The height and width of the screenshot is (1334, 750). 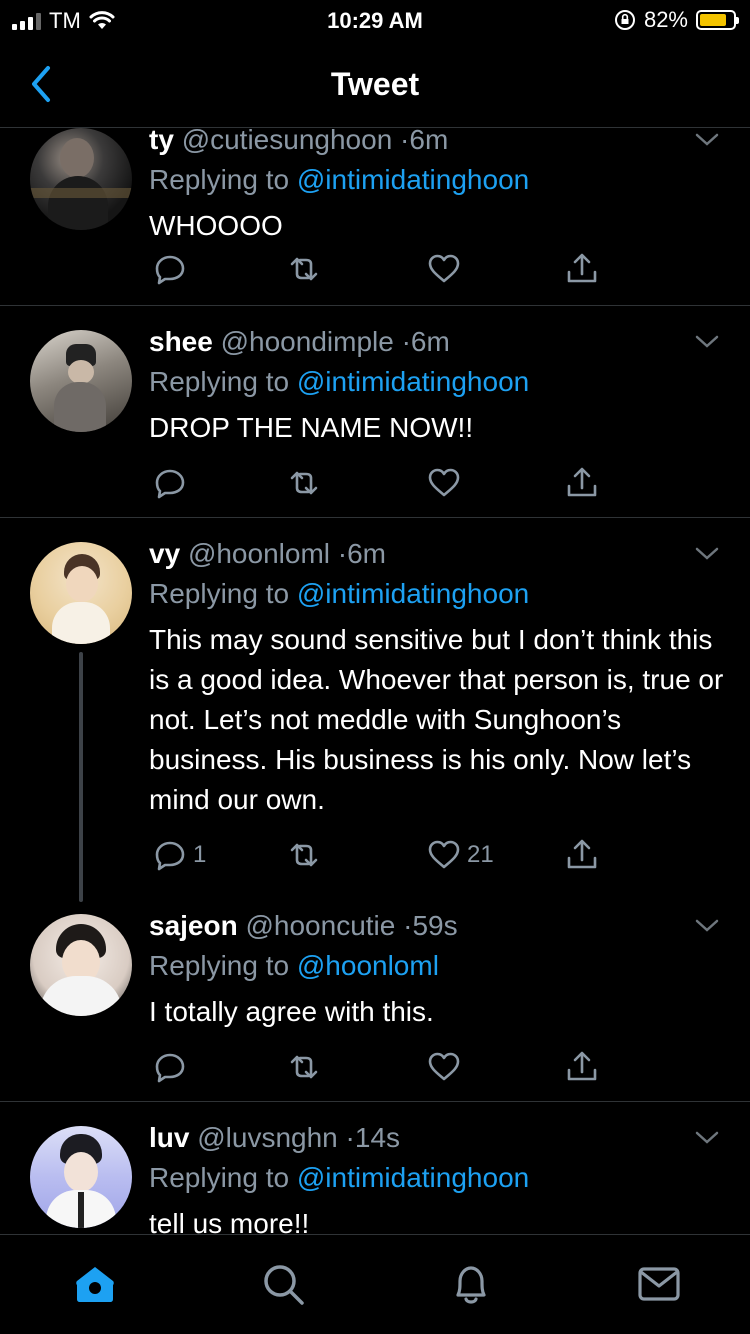 I want to click on battery-level, so click(x=713, y=20).